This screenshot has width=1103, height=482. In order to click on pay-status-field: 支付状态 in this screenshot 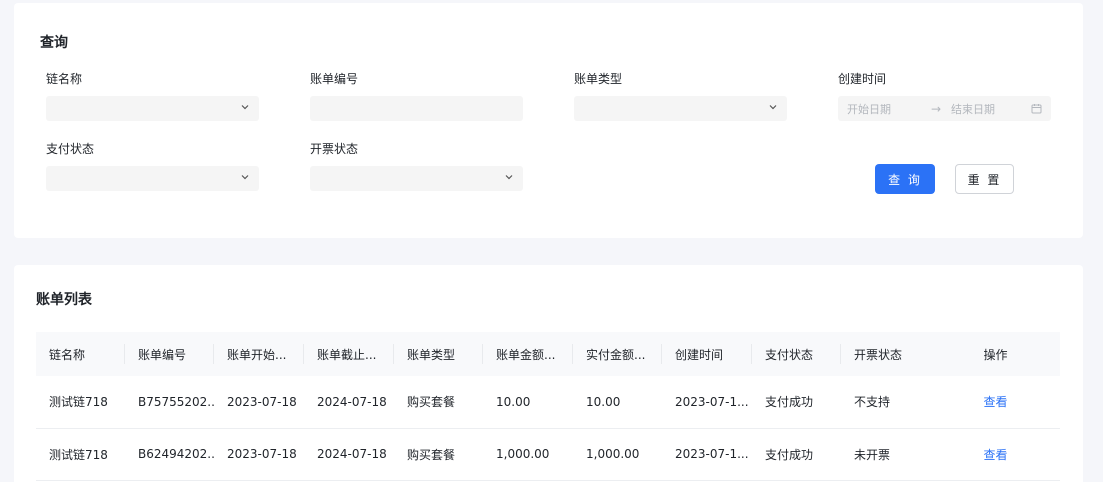, I will do `click(152, 165)`.